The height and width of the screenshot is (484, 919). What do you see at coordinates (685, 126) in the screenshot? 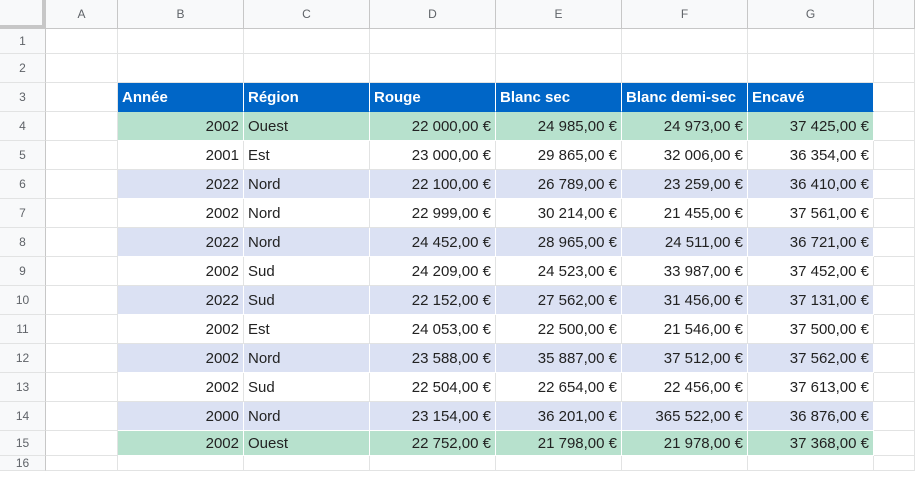
I see `cell-f4: 24 973,00 €` at bounding box center [685, 126].